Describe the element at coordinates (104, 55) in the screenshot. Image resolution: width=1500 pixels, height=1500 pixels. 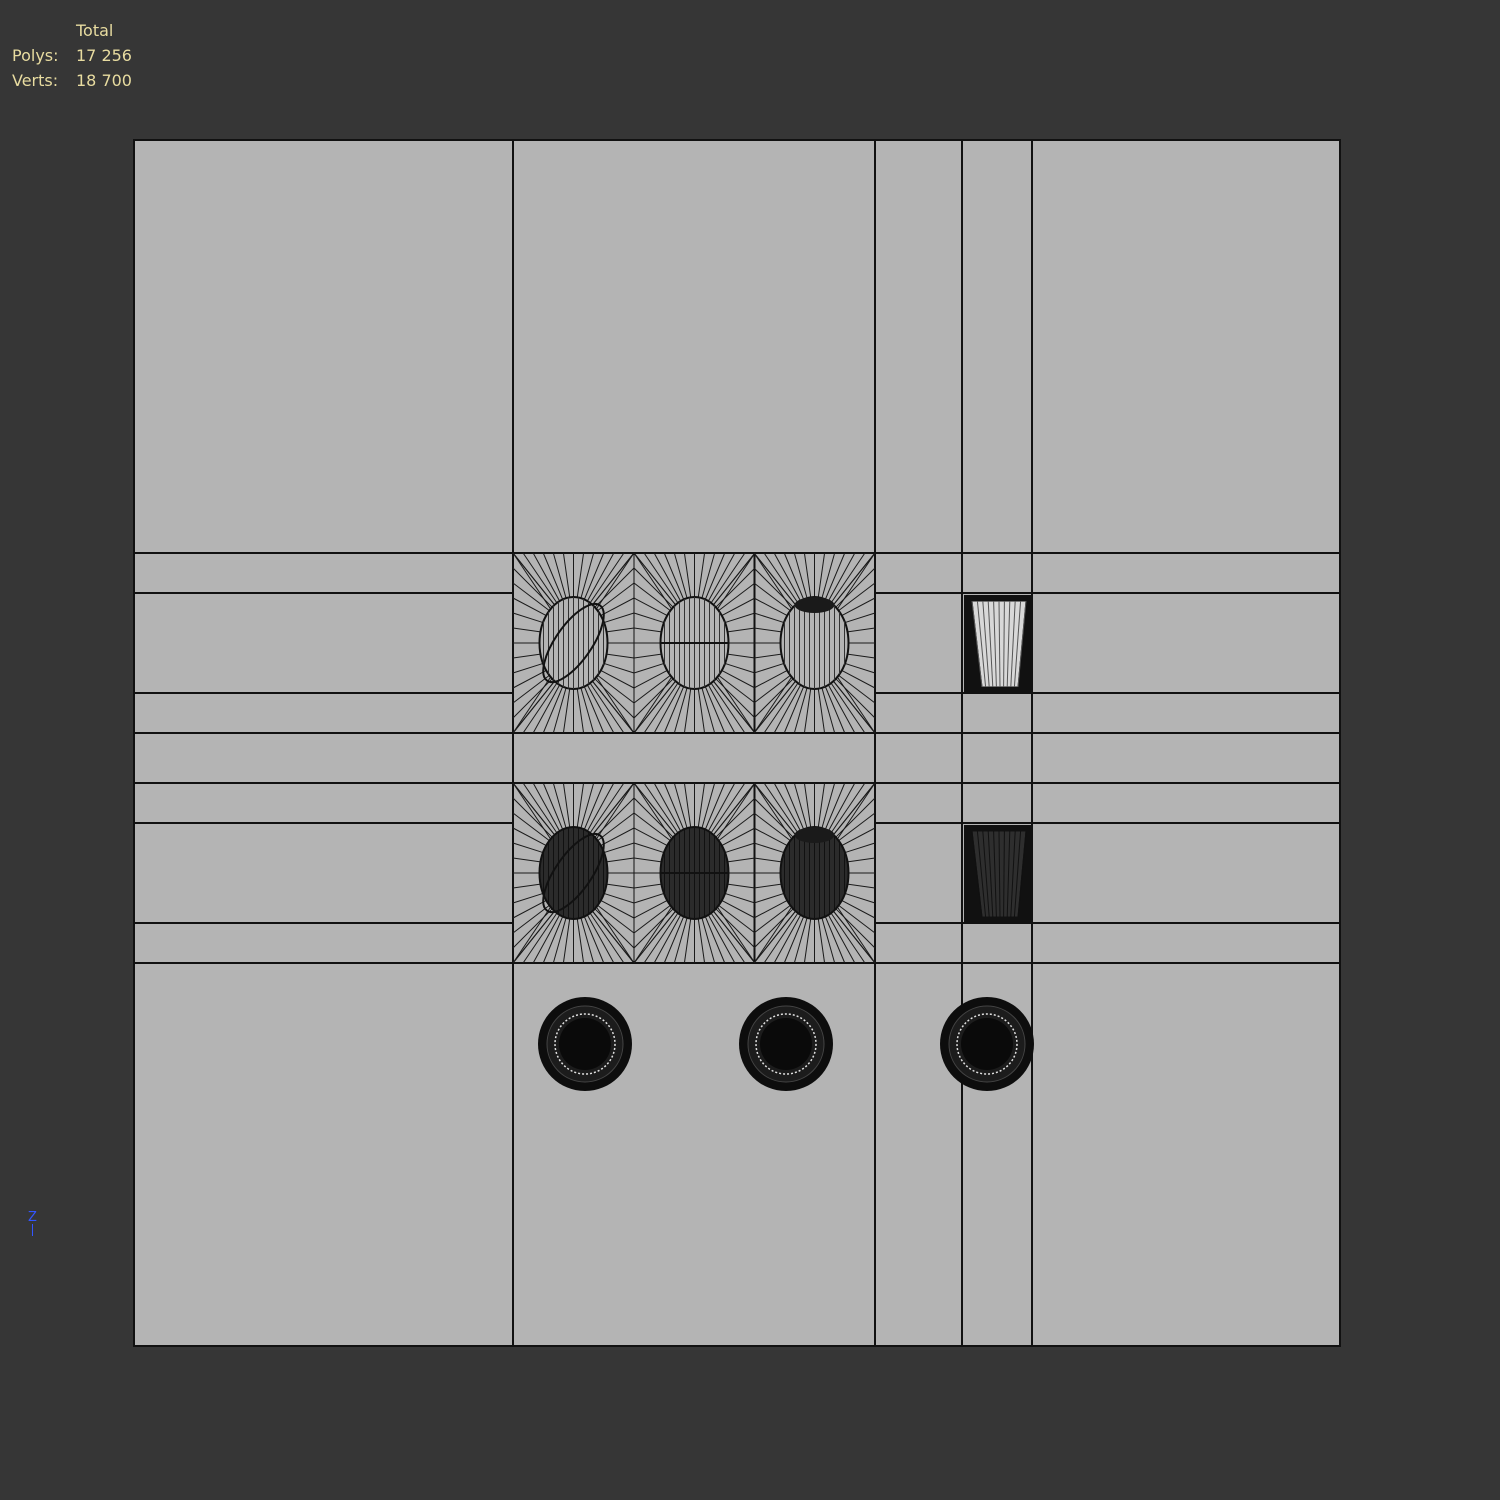
I see `polys-value: 17 256` at that location.